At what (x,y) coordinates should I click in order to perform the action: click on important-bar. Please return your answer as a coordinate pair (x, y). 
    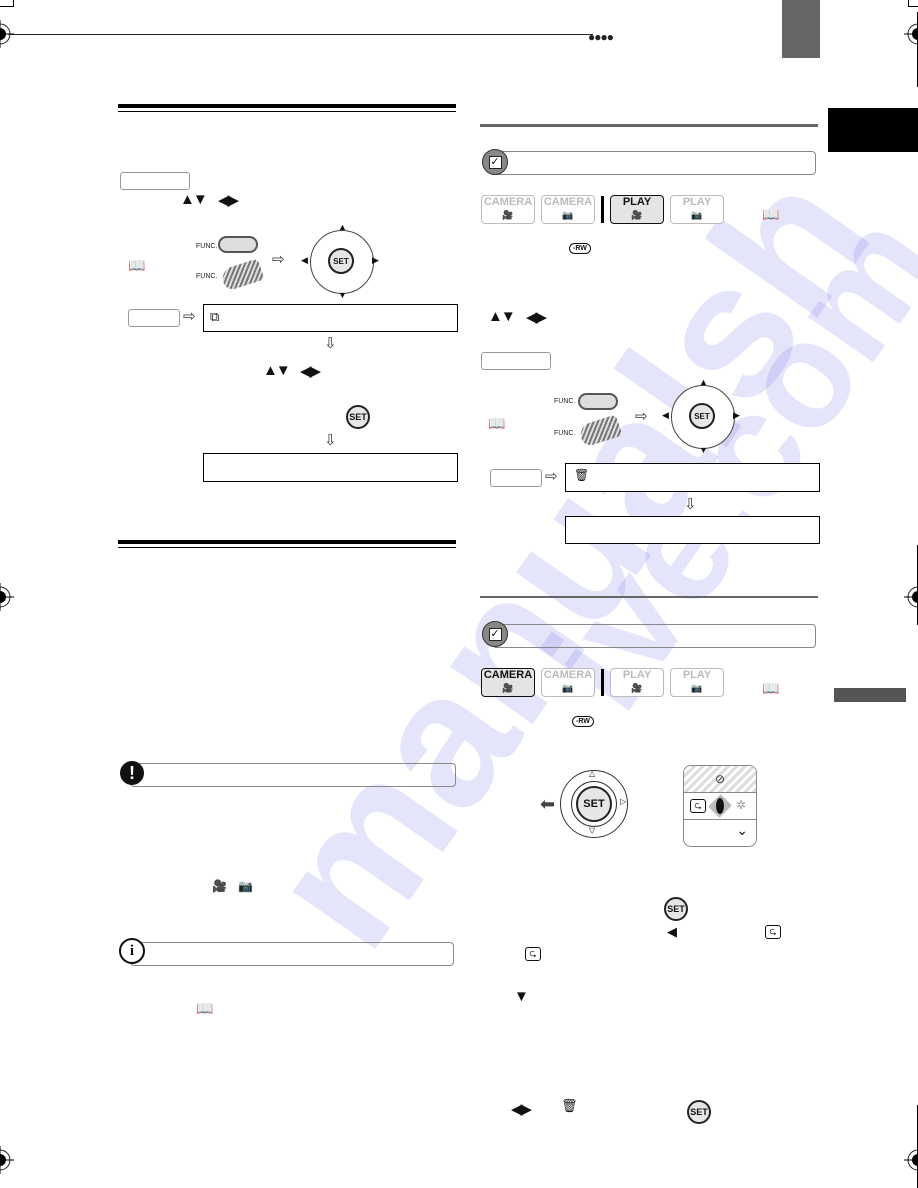
    Looking at the image, I should click on (293, 775).